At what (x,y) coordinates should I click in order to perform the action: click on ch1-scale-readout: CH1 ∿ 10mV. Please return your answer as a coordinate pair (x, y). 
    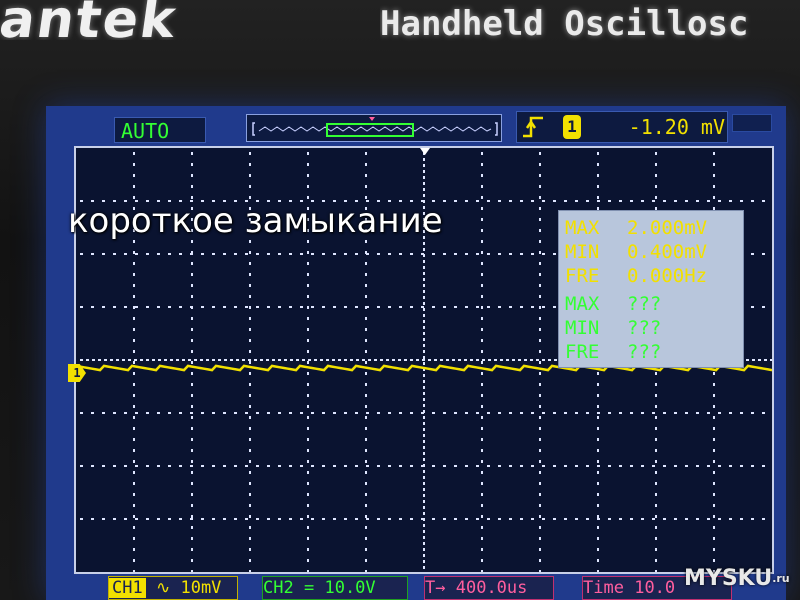
    Looking at the image, I should click on (173, 588).